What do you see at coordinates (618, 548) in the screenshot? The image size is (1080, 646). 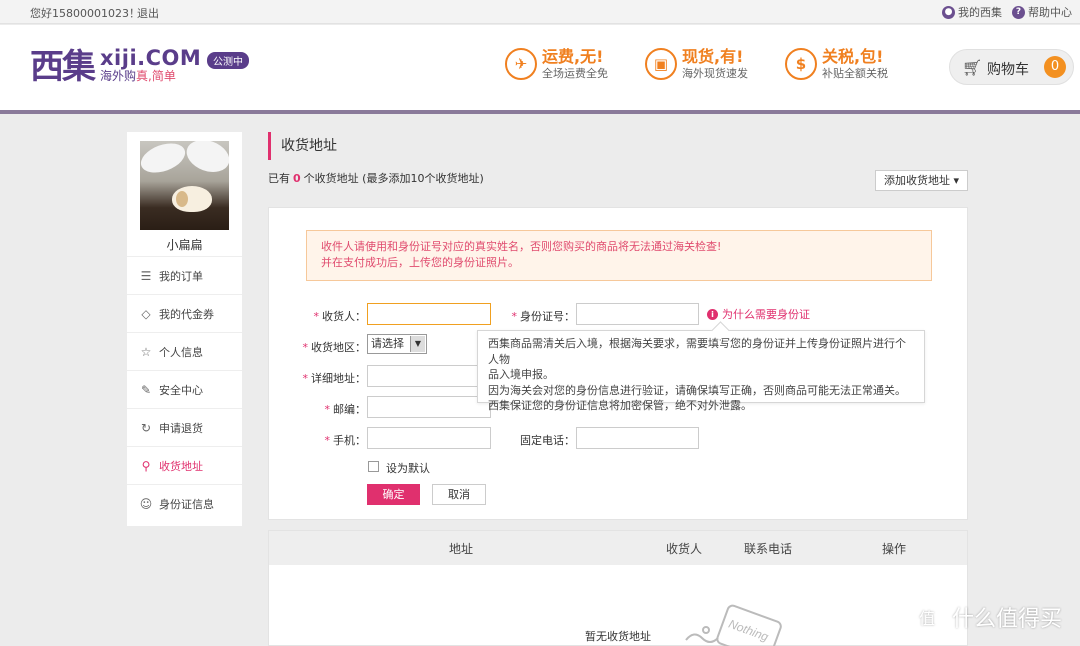 I see `table-header: 地址 收货人 联系电话 操作` at bounding box center [618, 548].